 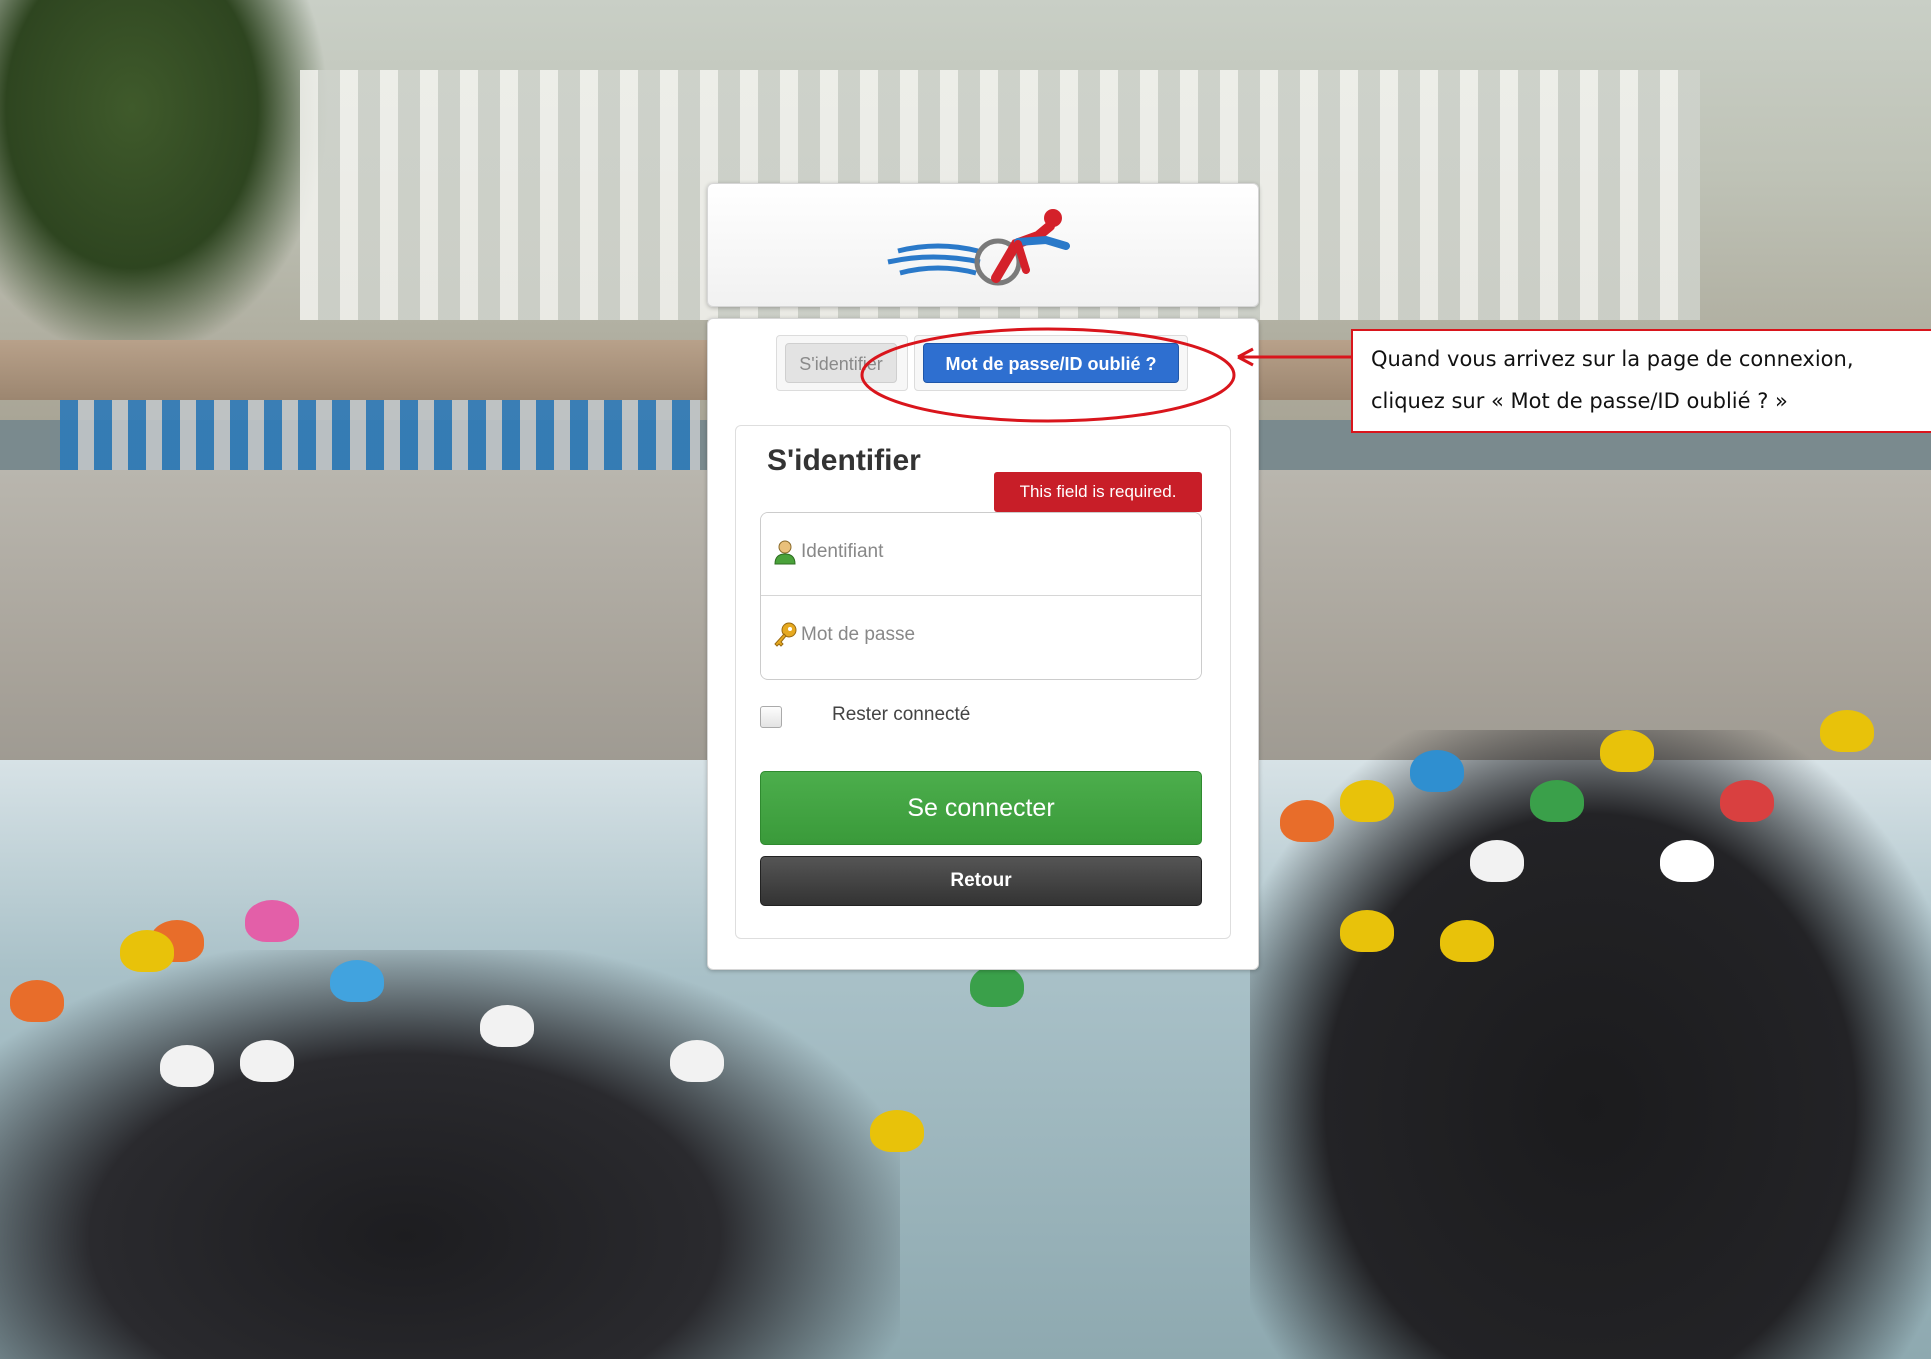 What do you see at coordinates (901, 714) in the screenshot?
I see `remember-label: Rester connecté` at bounding box center [901, 714].